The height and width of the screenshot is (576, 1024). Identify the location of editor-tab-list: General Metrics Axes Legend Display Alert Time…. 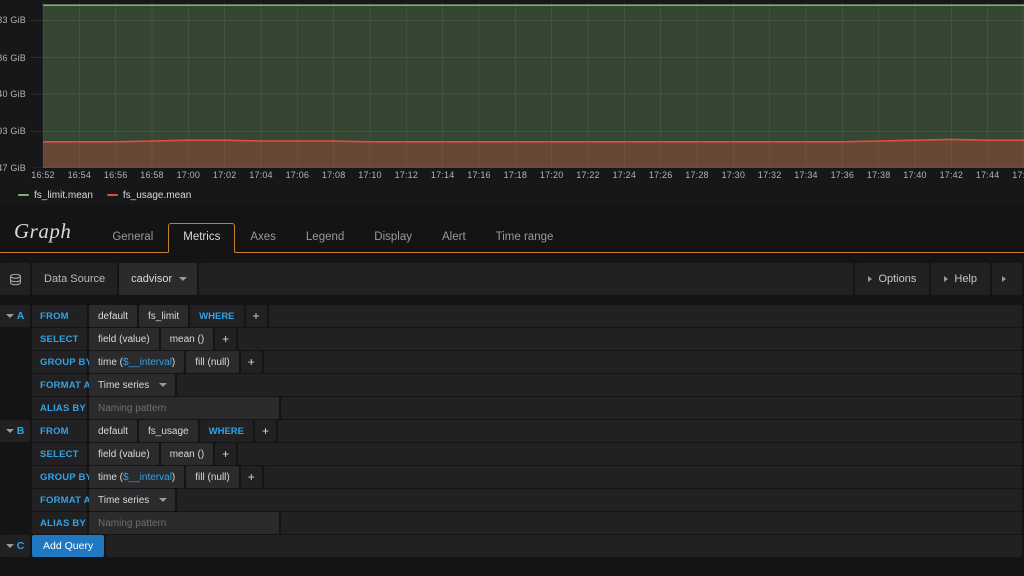
(333, 237).